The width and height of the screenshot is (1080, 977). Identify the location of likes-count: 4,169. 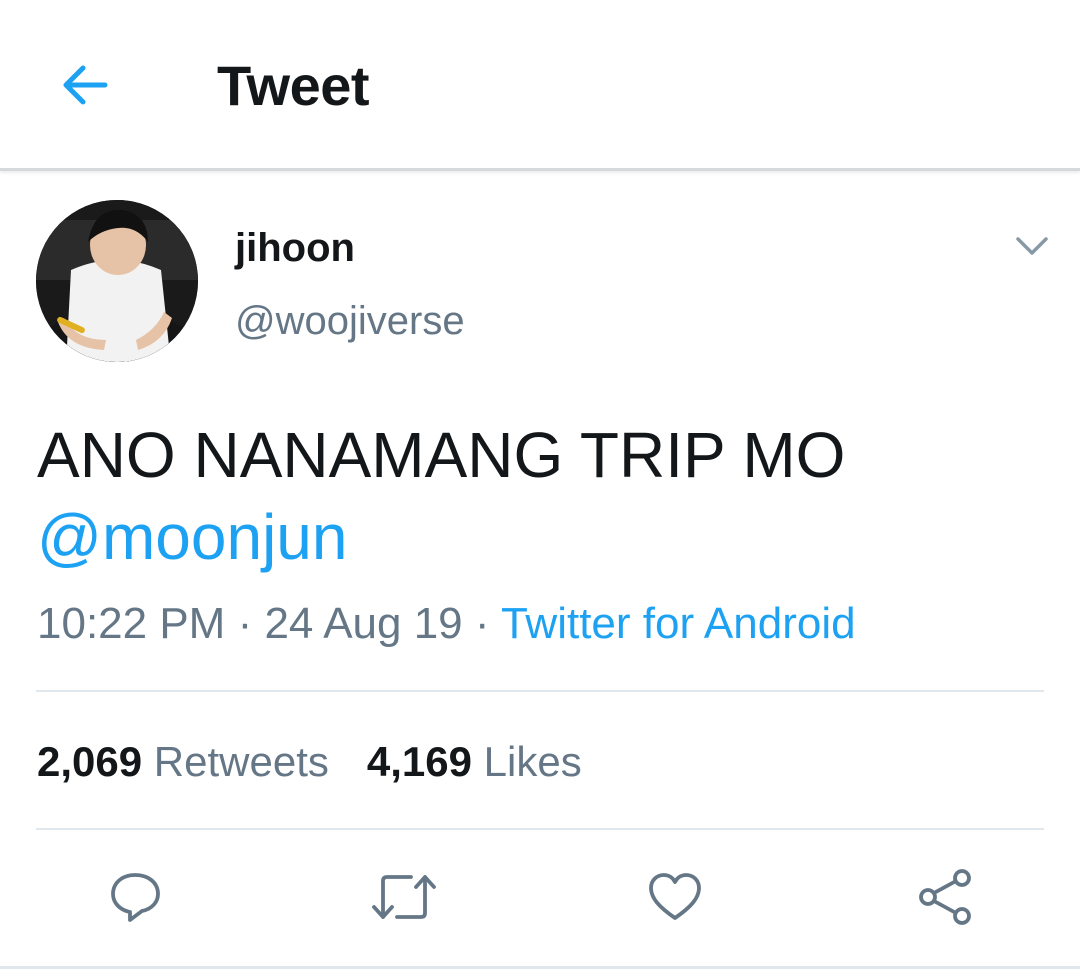
(419, 761).